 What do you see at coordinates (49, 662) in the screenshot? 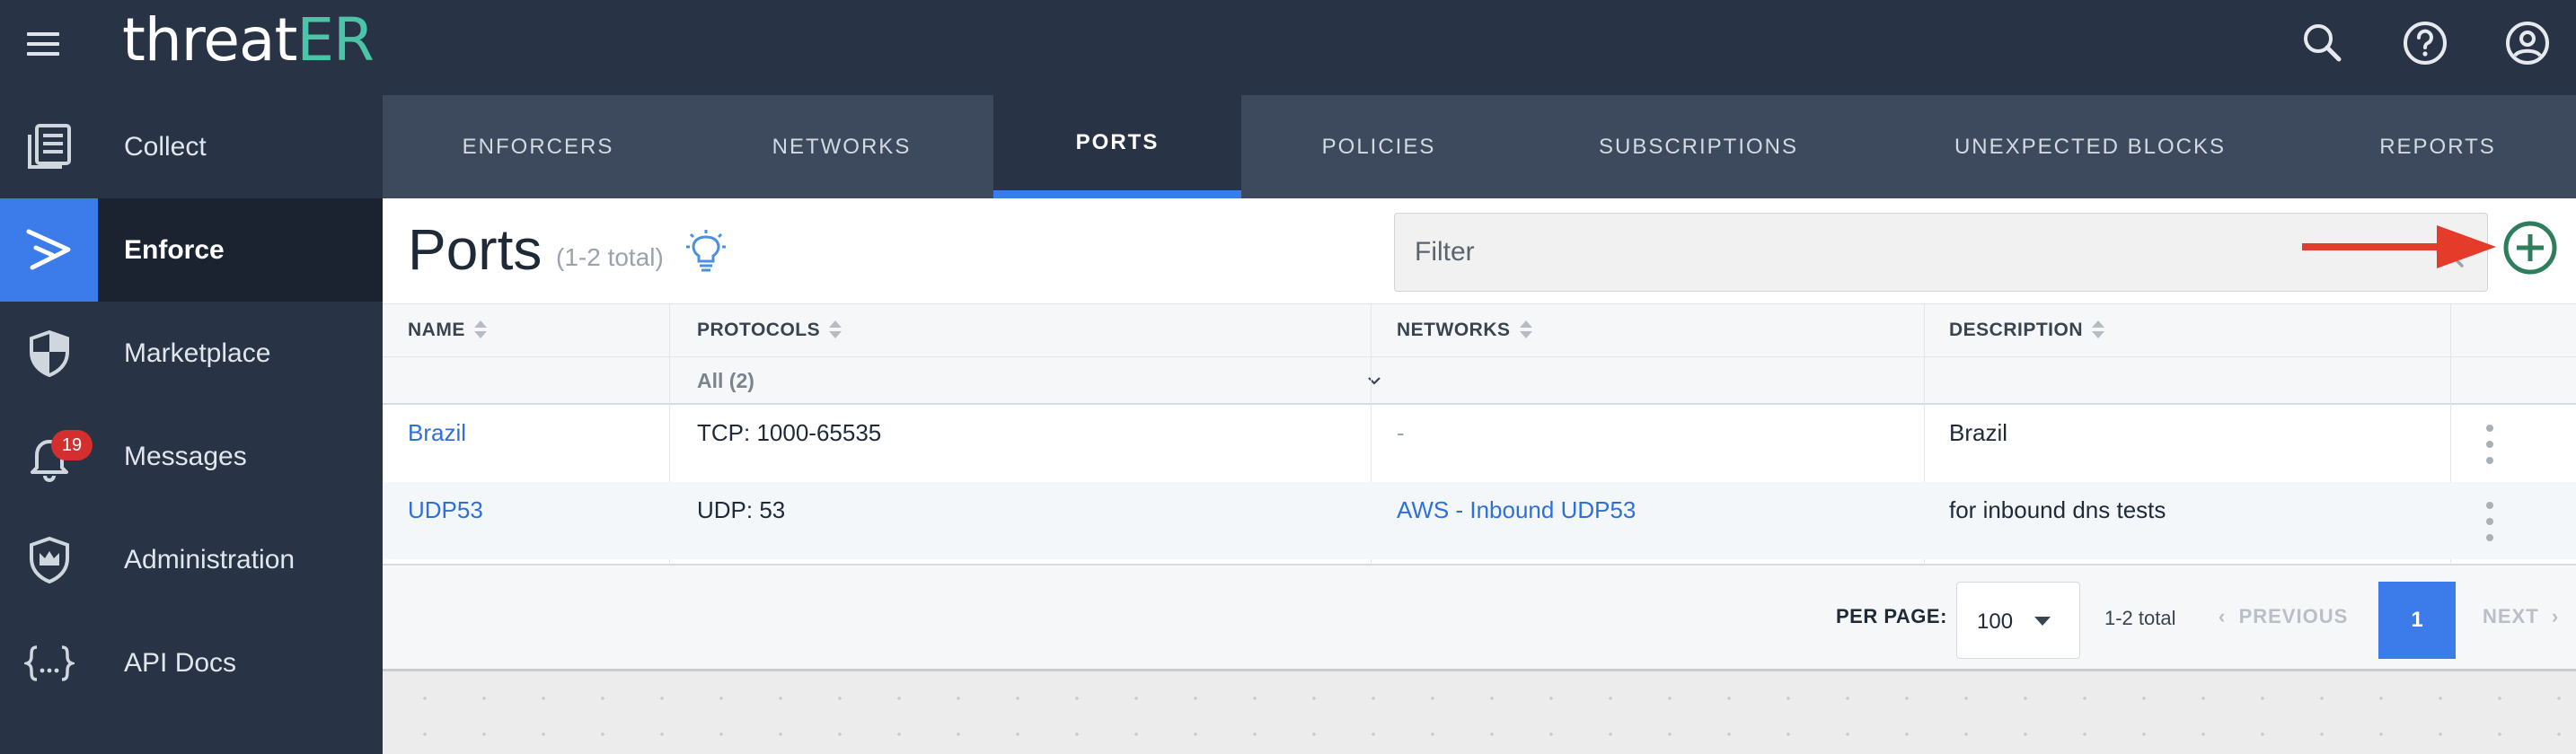
I see `braces-icon` at bounding box center [49, 662].